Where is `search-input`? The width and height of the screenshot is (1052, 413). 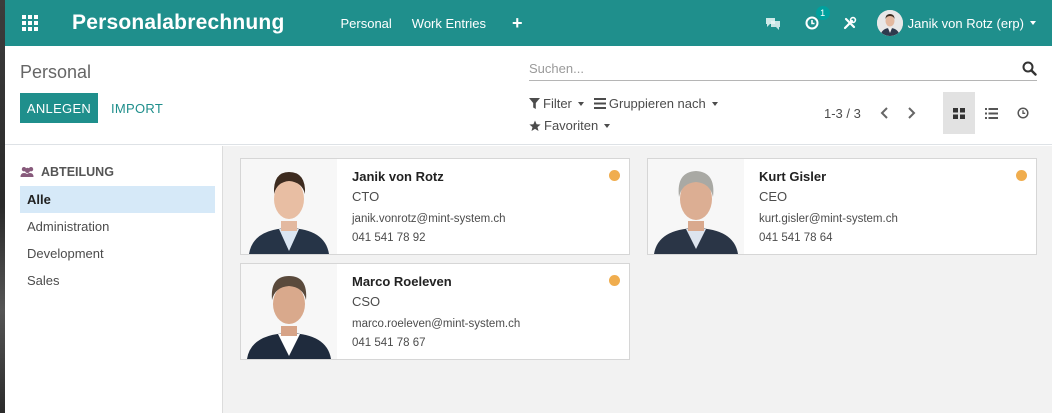 search-input is located at coordinates (769, 68).